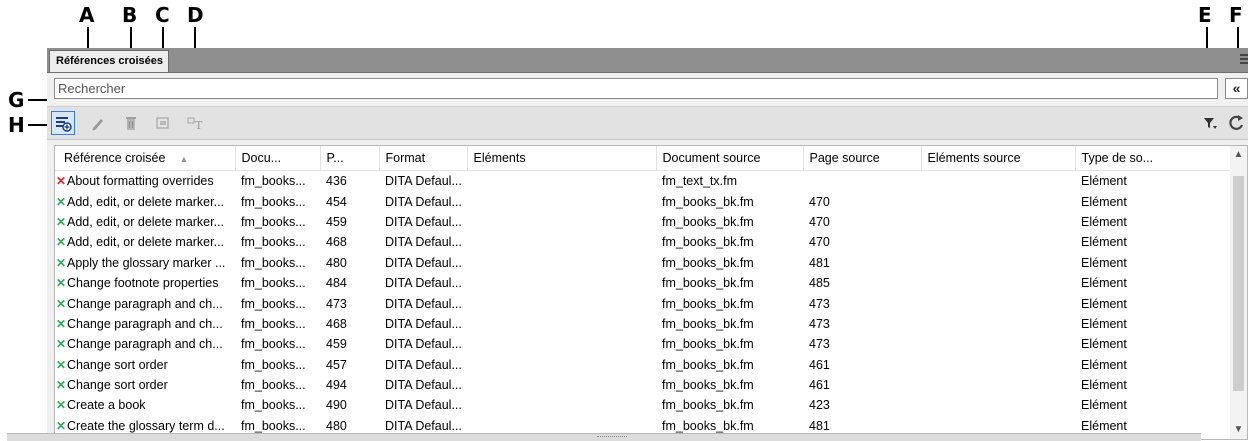 The height and width of the screenshot is (441, 1248). Describe the element at coordinates (647, 60) in the screenshot. I see `tab-strip: Références croisées` at that location.